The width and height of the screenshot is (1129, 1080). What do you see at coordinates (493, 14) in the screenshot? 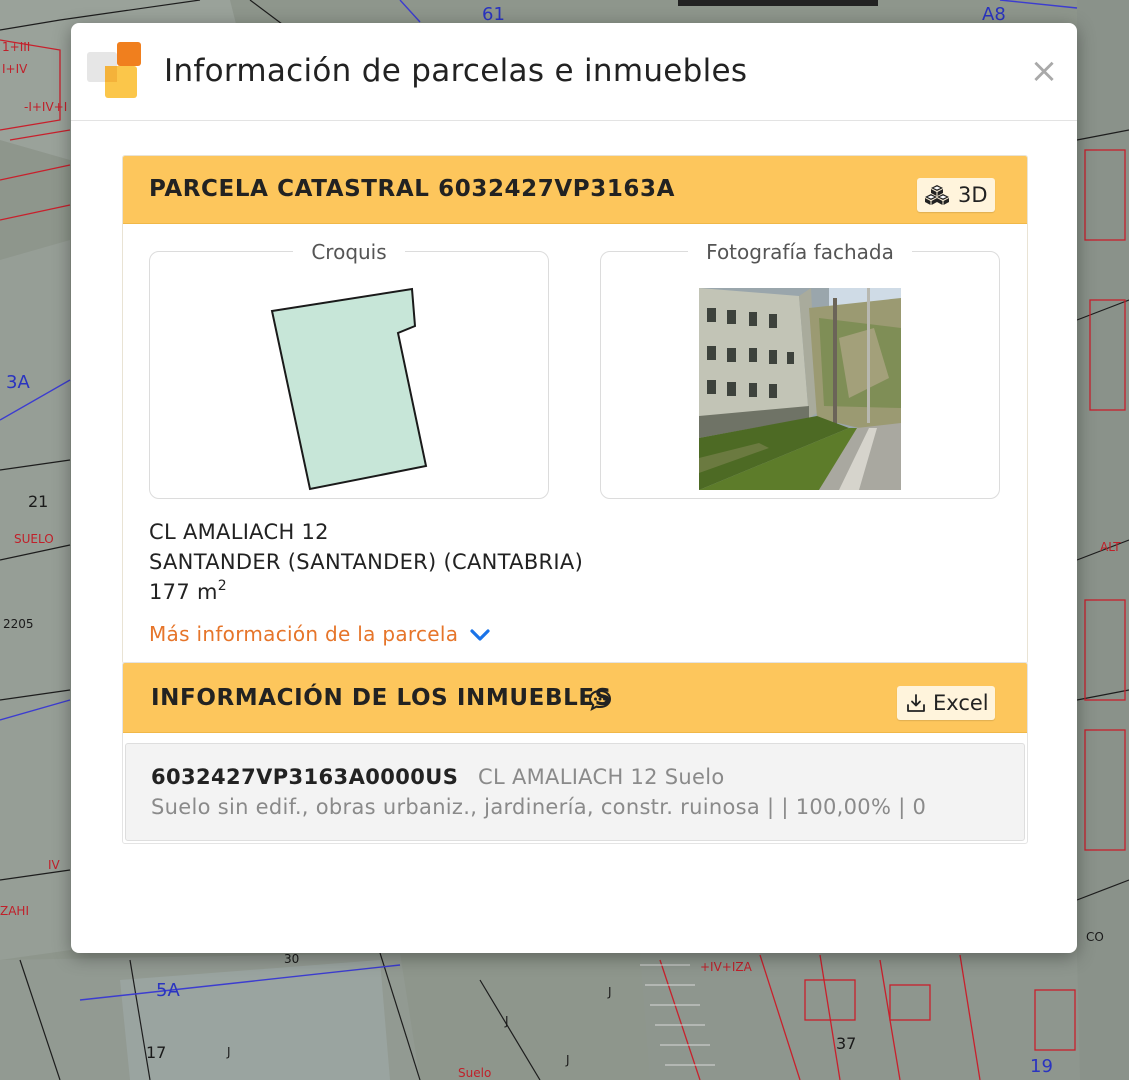
I see `map-label: 61` at bounding box center [493, 14].